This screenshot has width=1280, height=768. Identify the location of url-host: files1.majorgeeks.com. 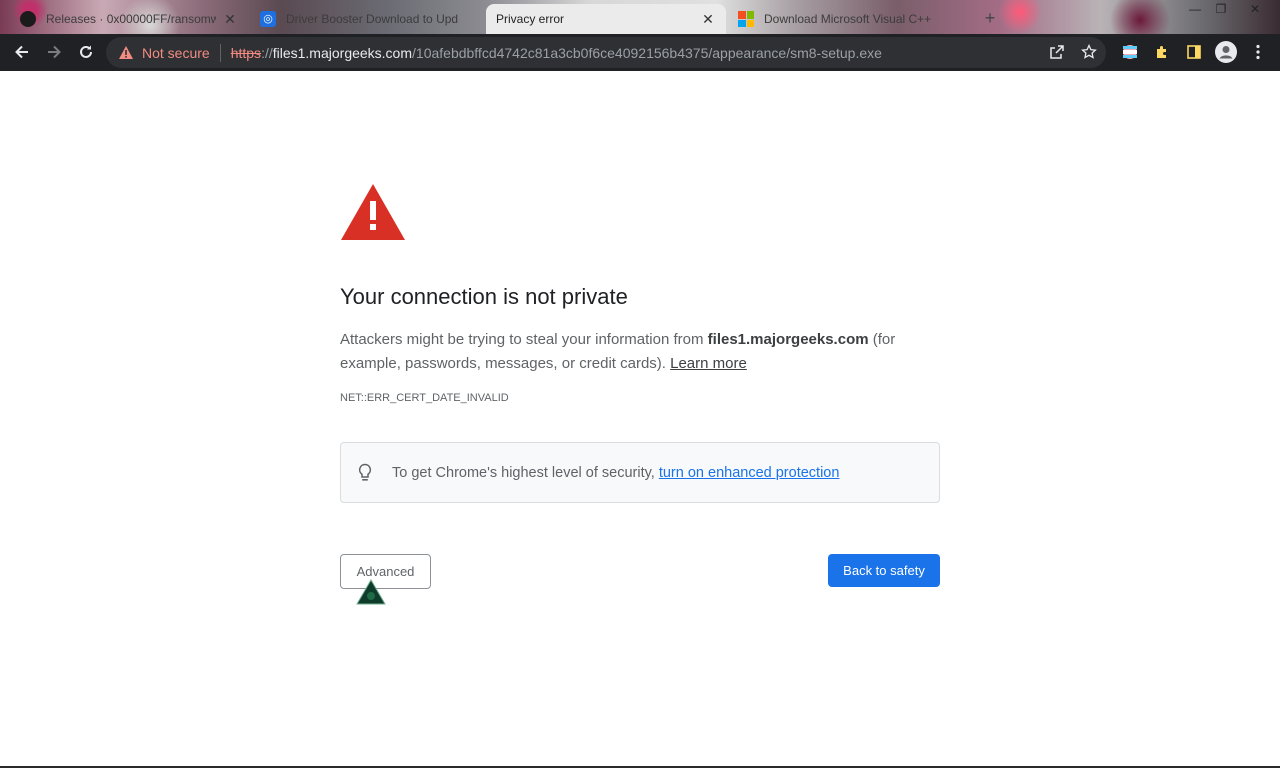
(342, 52).